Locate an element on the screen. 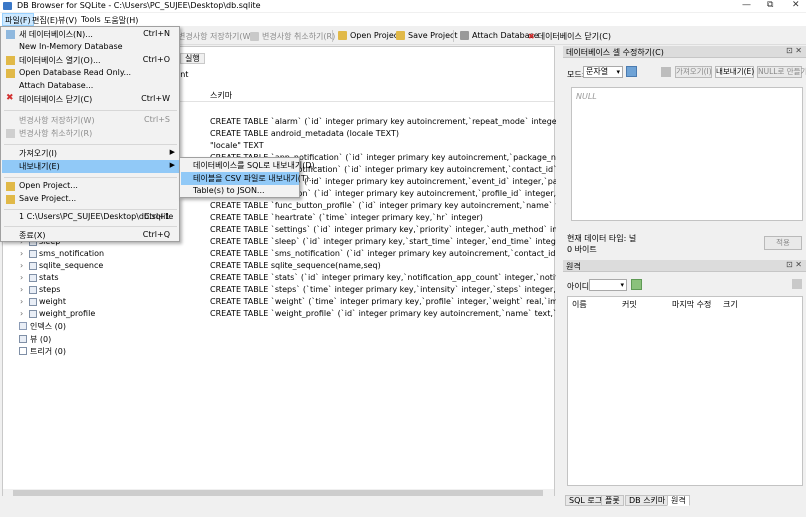 This screenshot has width=806, height=517. revert-icon is located at coordinates (254, 36).